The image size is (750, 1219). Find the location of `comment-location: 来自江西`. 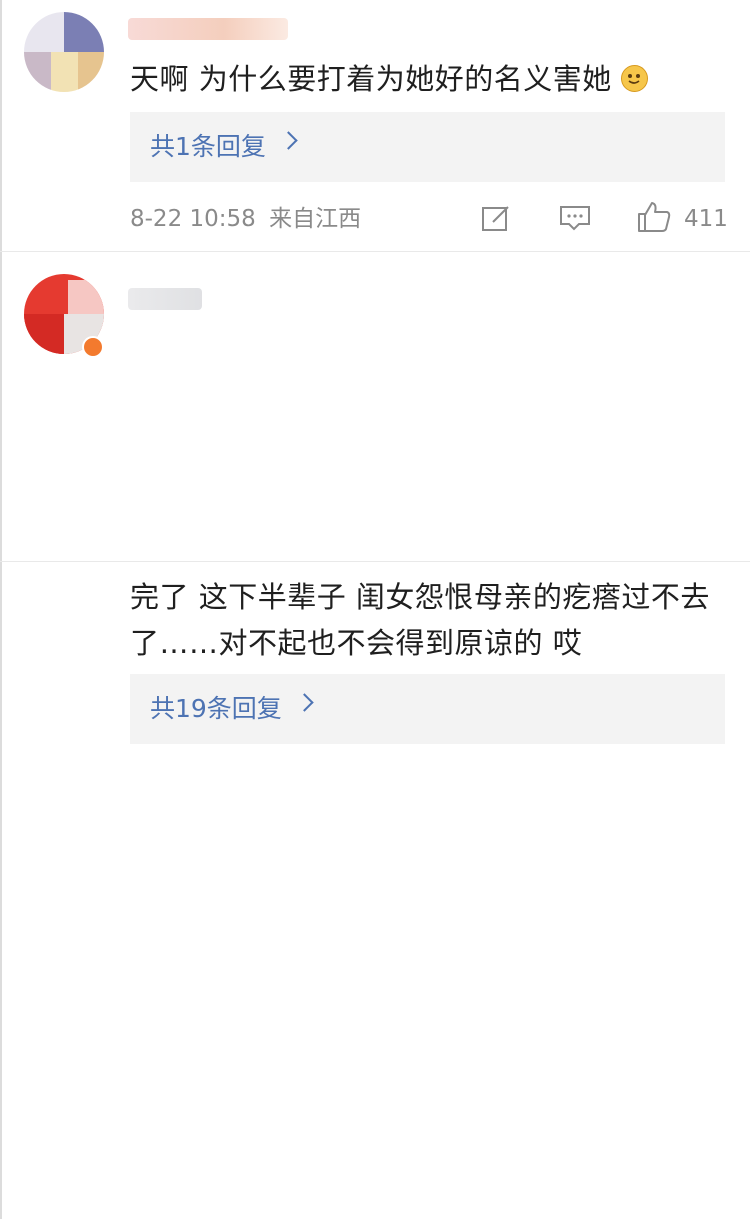

comment-location: 来自江西 is located at coordinates (315, 219).